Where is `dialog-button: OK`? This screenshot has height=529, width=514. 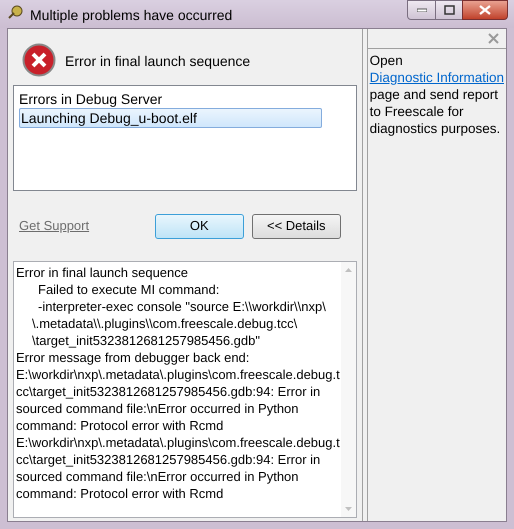
dialog-button: OK is located at coordinates (199, 226).